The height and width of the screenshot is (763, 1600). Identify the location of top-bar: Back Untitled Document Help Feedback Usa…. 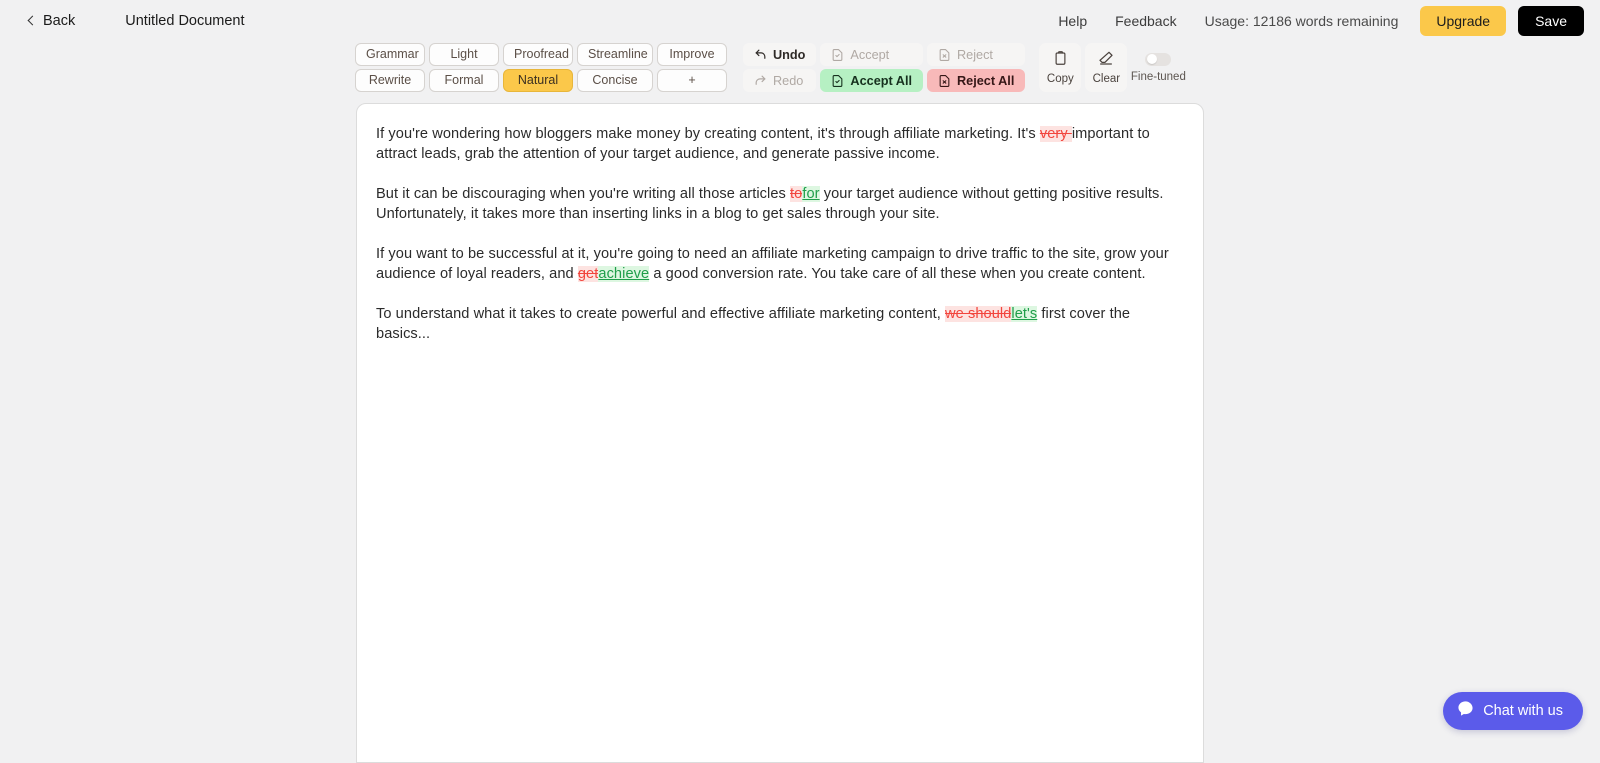
(800, 20).